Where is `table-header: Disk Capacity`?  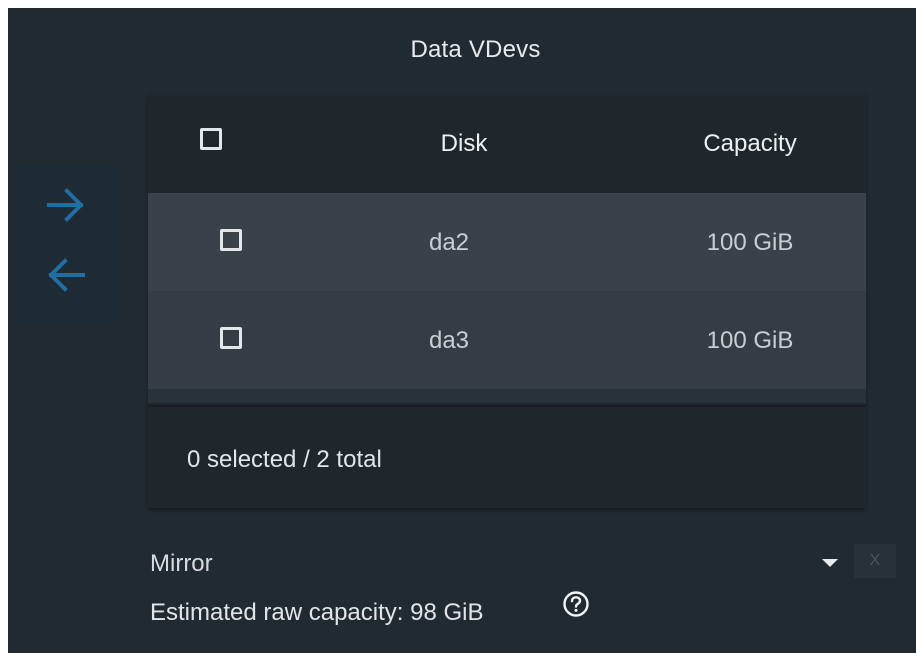
table-header: Disk Capacity is located at coordinates (507, 143).